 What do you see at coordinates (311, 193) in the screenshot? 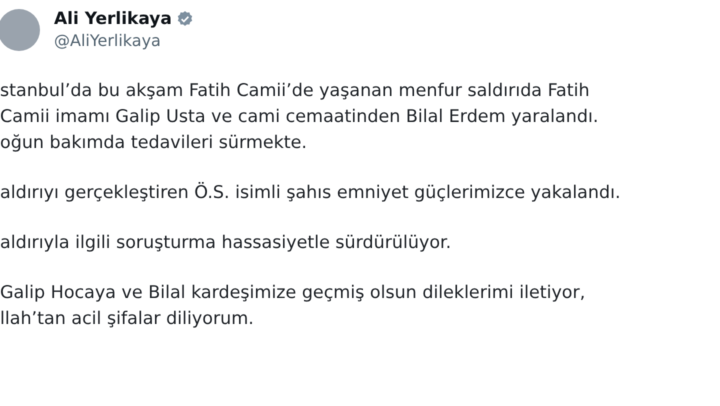
I see `tweet-paragraph: aldırıyı gerçekleştiren Ö.S. isimli şahıs emniyet güçlerimizce yakalandı.` at bounding box center [311, 193].